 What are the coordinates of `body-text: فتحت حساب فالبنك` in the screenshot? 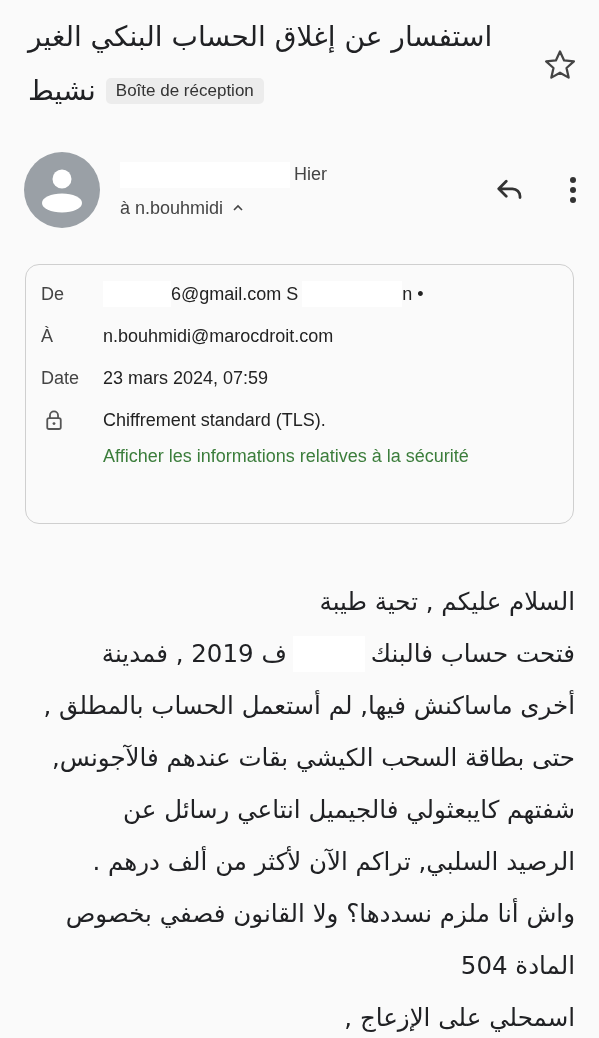 It's located at (472, 654).